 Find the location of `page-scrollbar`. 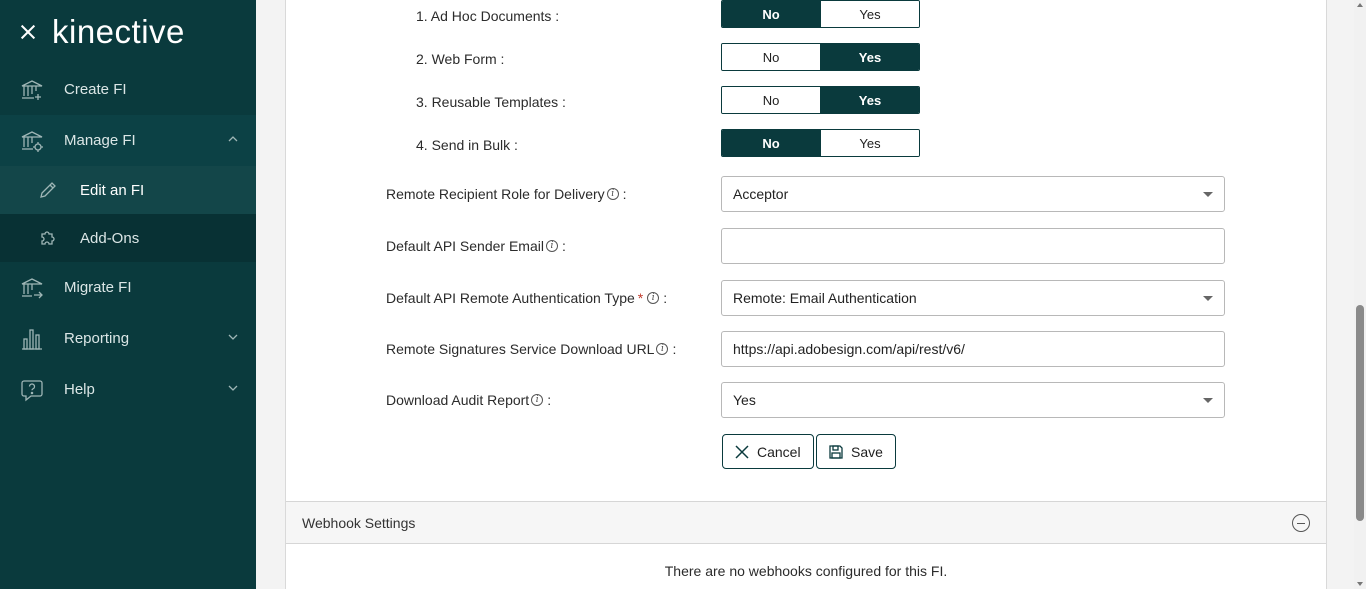

page-scrollbar is located at coordinates (1360, 294).